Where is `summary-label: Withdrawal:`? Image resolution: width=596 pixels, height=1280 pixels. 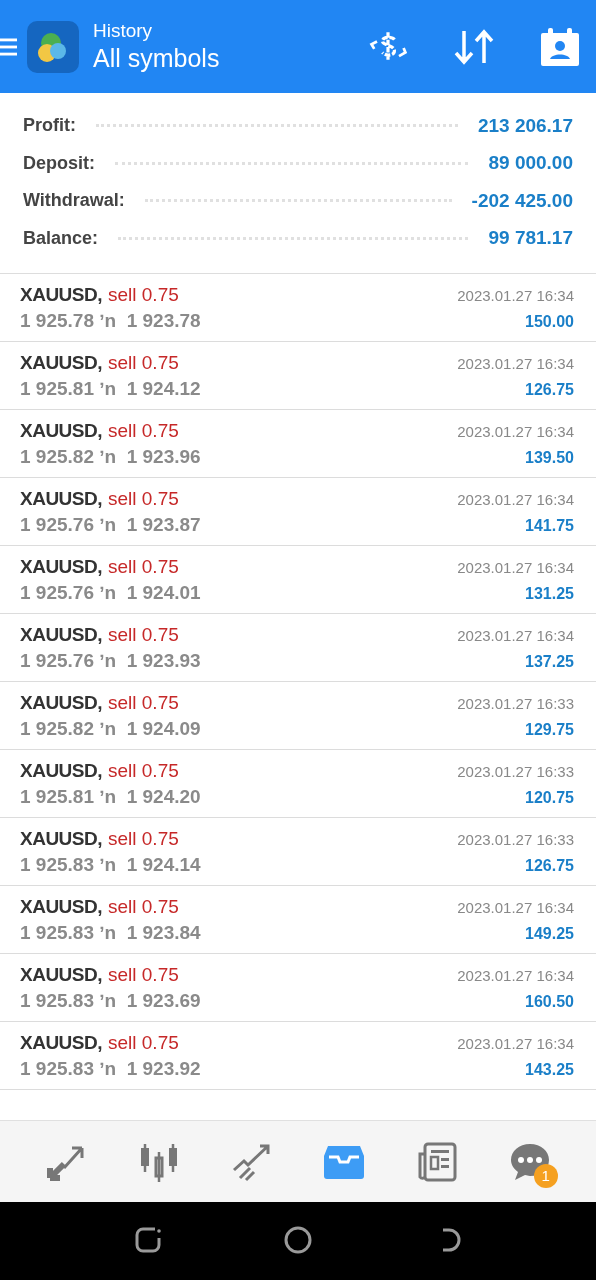
summary-label: Withdrawal: is located at coordinates (74, 201).